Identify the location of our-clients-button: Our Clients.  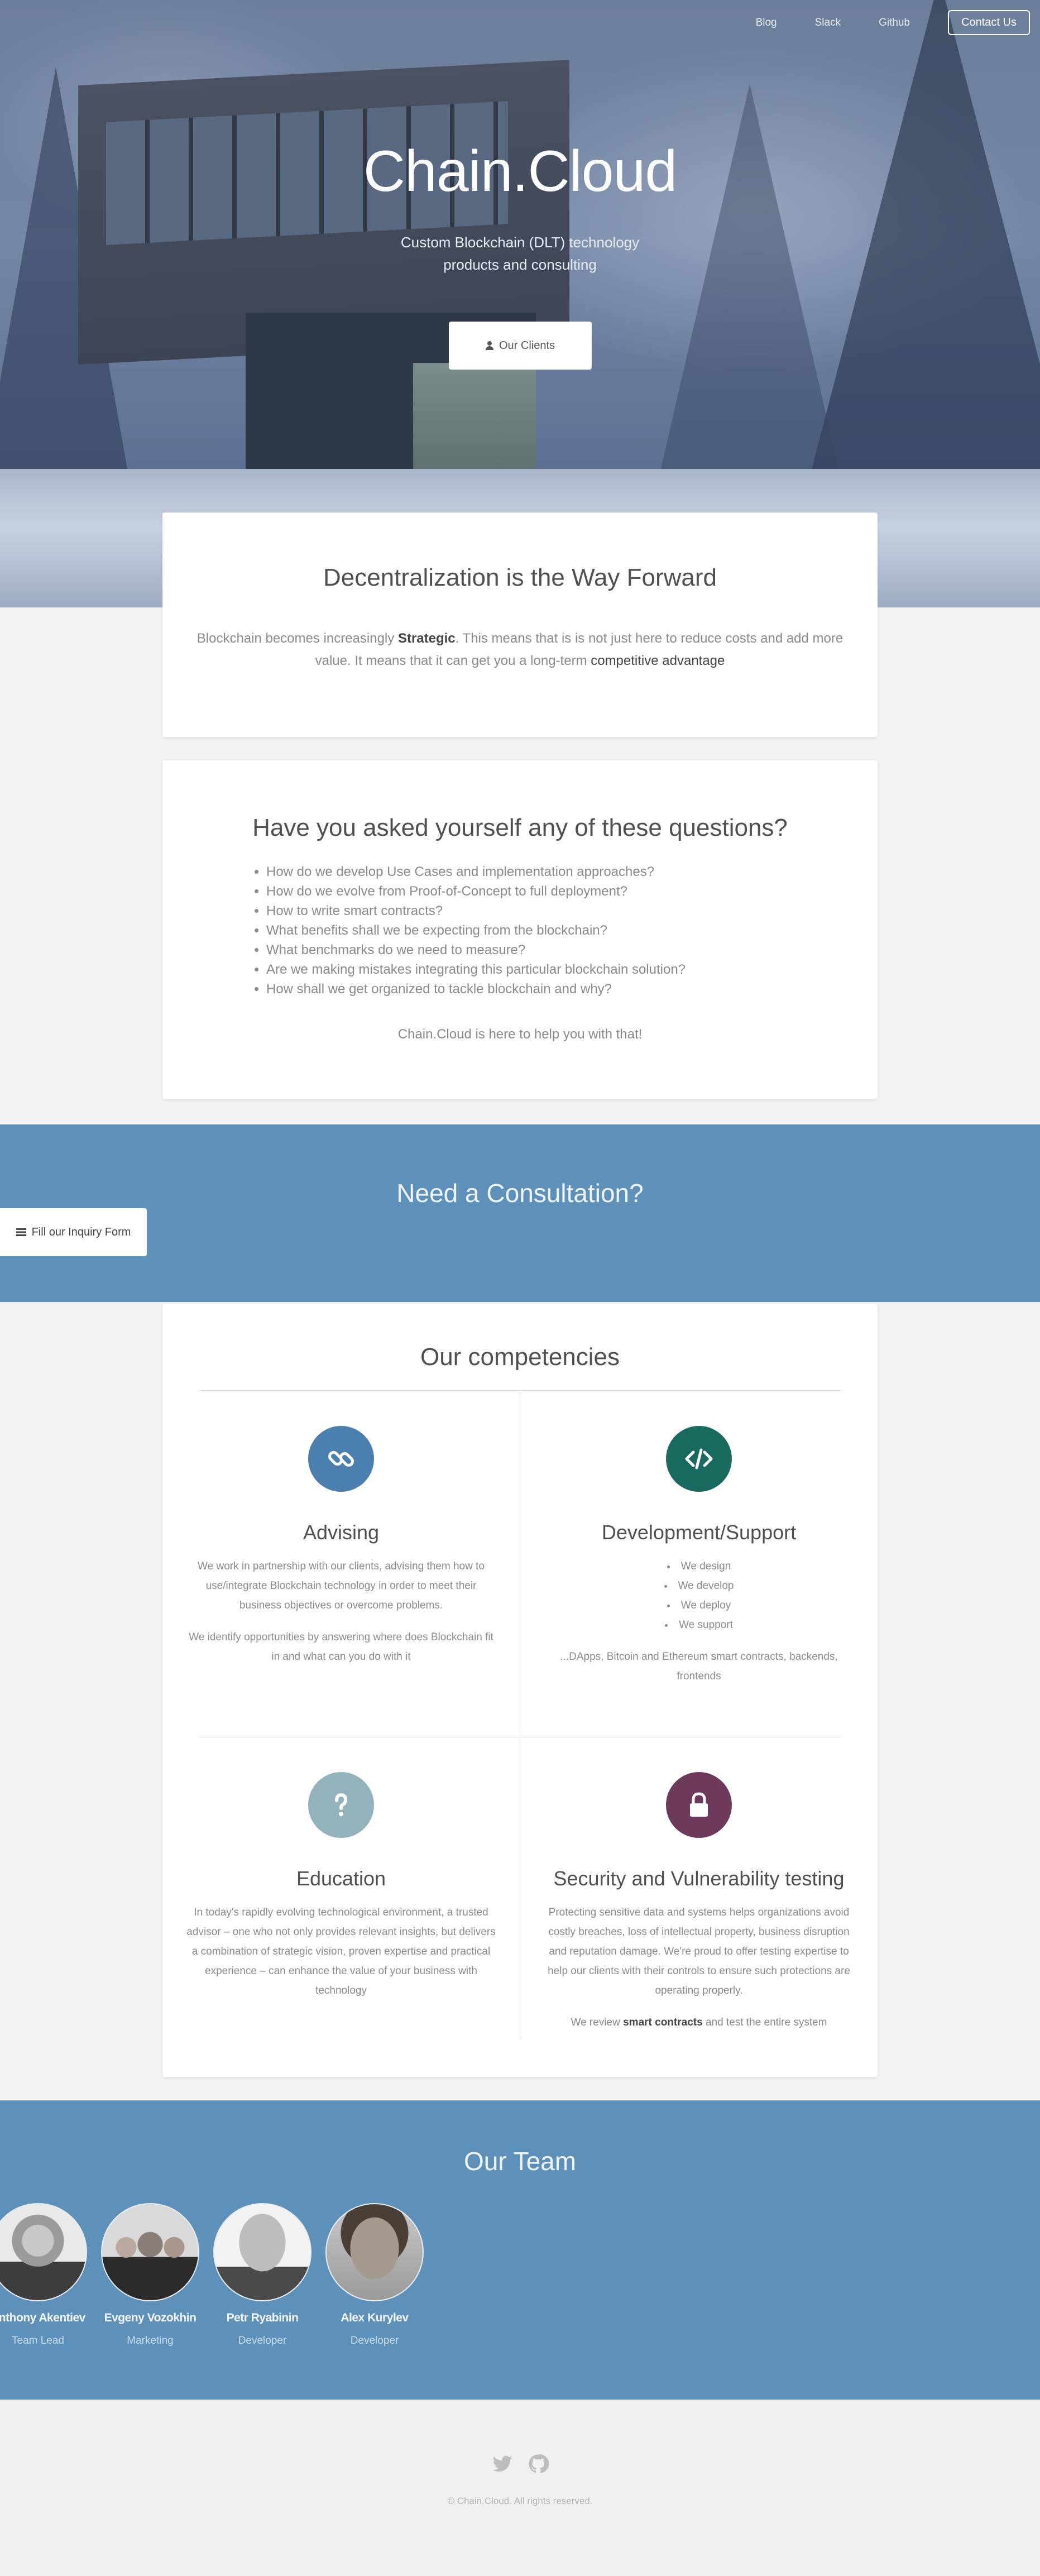
(520, 346).